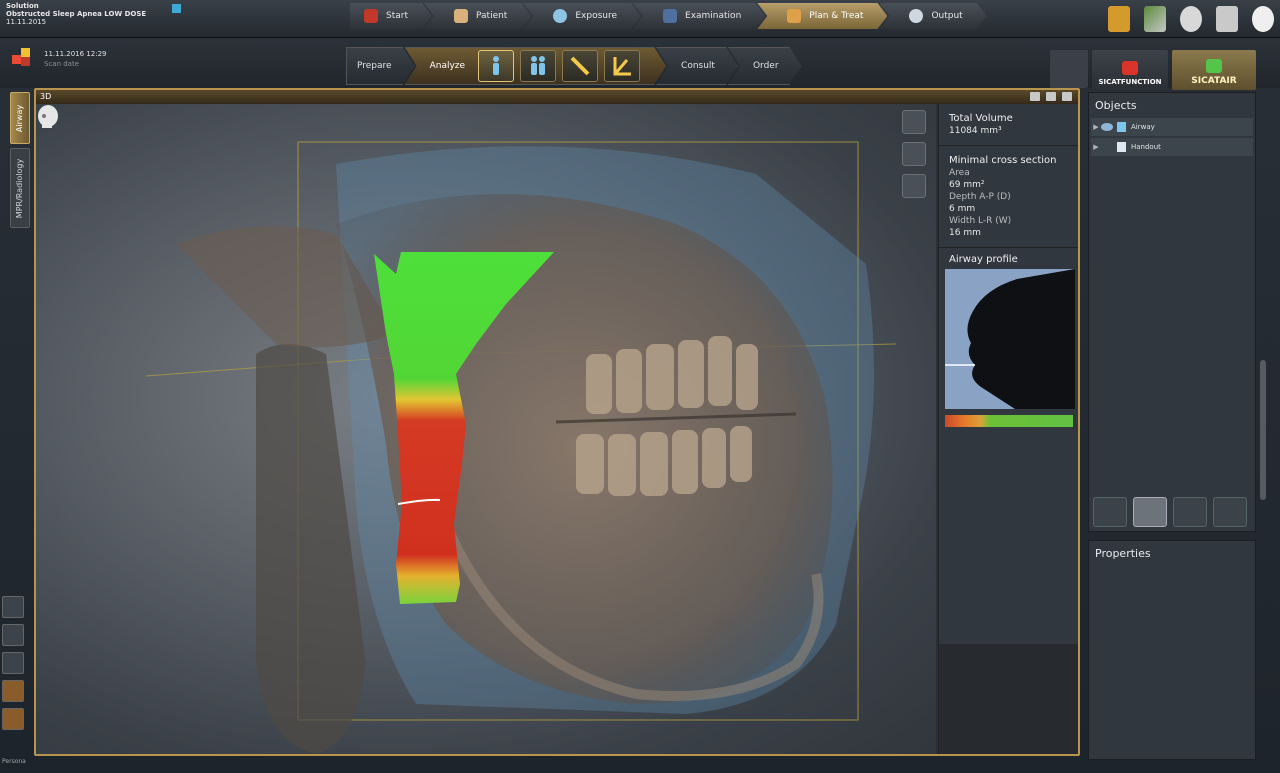 This screenshot has height=773, width=1280. I want to click on measurement-panel-footer, so click(1008, 699).